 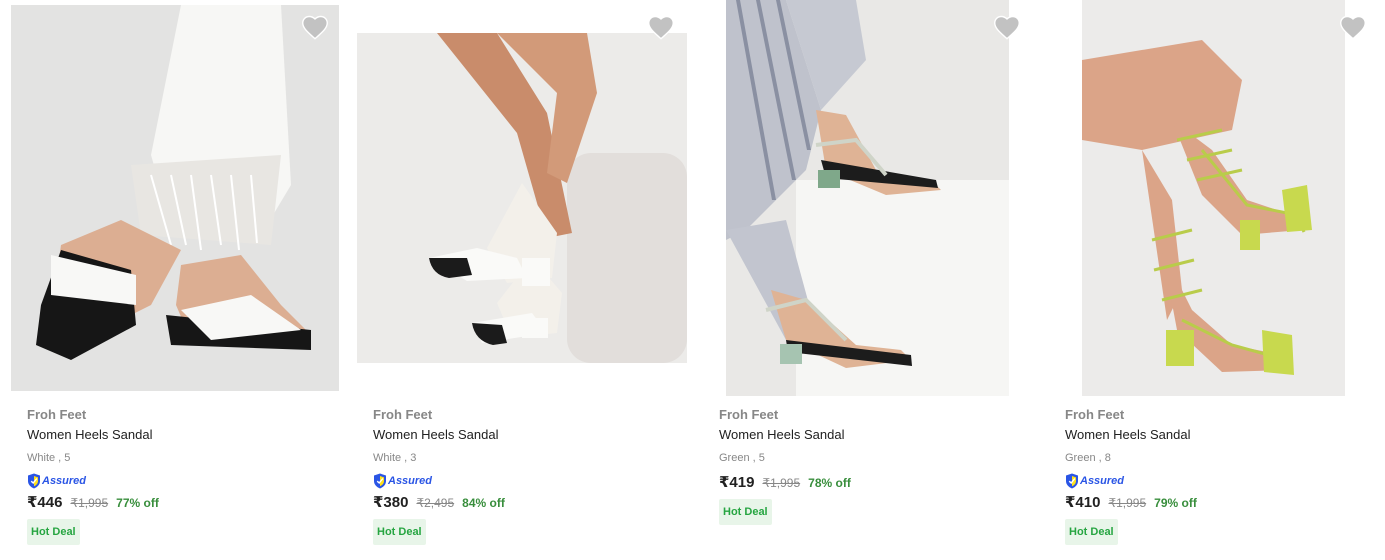 What do you see at coordinates (737, 482) in the screenshot?
I see `selling-price: ₹419` at bounding box center [737, 482].